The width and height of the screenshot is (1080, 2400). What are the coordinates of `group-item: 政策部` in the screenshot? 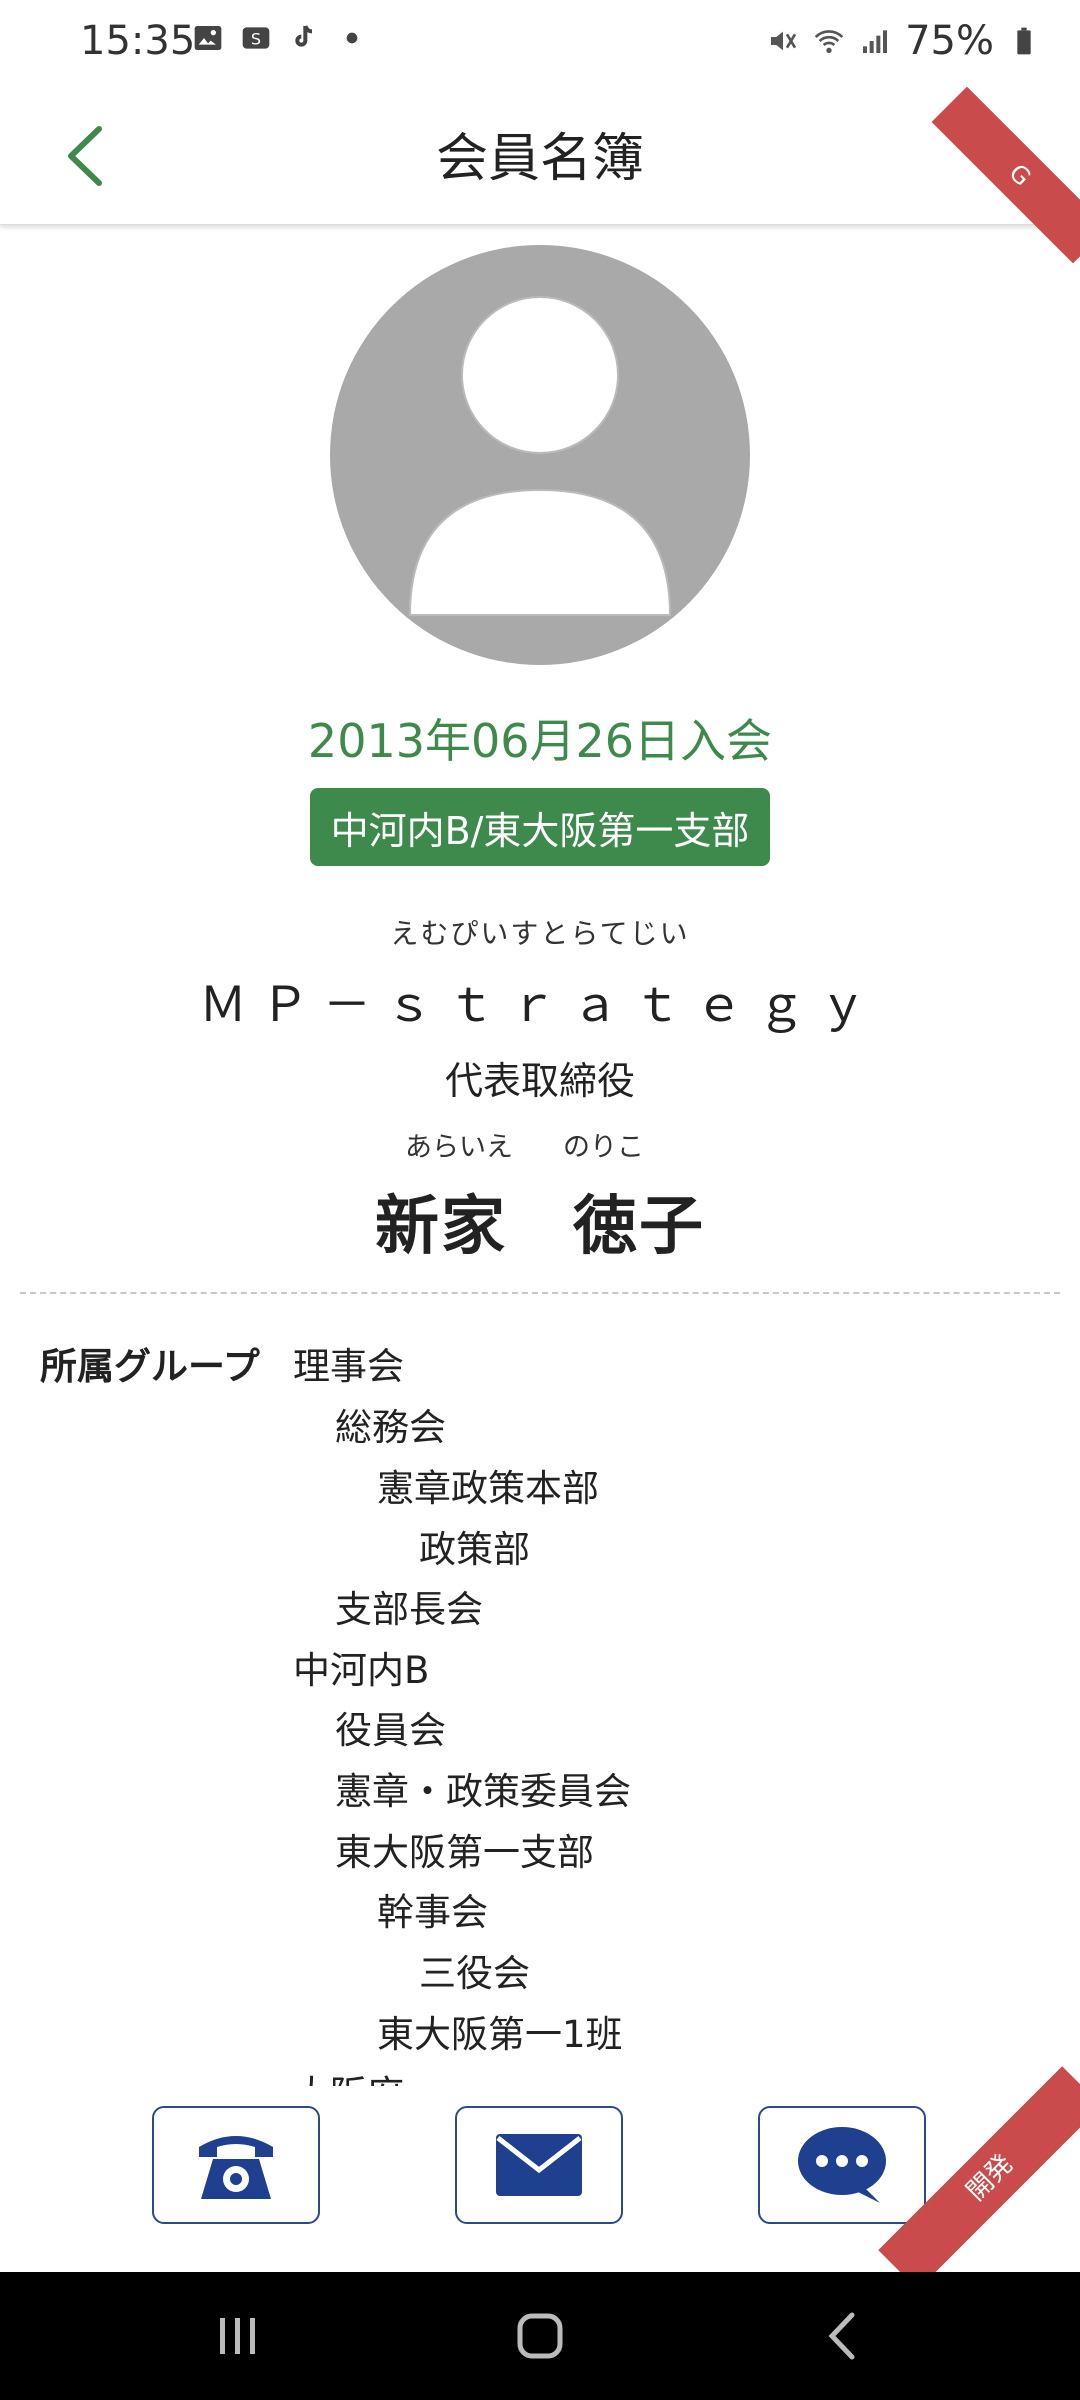 It's located at (474, 1549).